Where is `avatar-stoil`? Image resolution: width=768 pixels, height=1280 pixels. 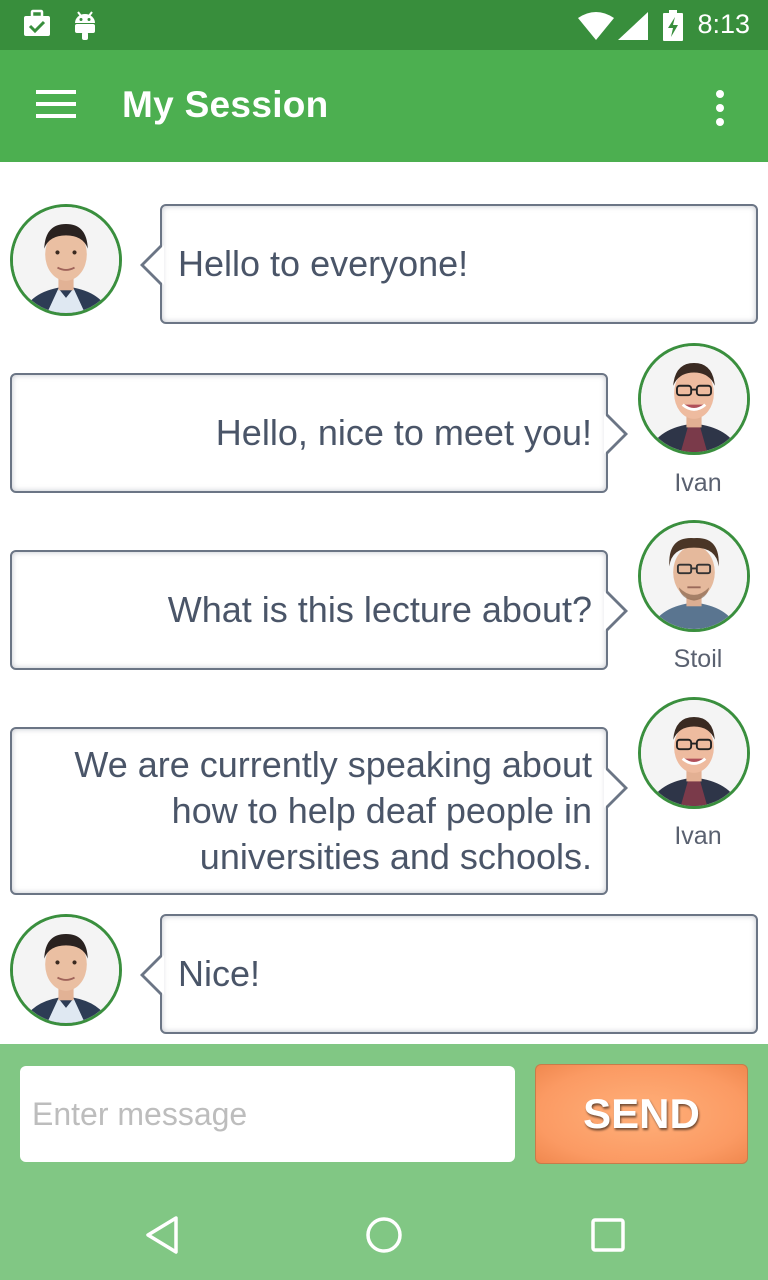
avatar-stoil is located at coordinates (694, 576).